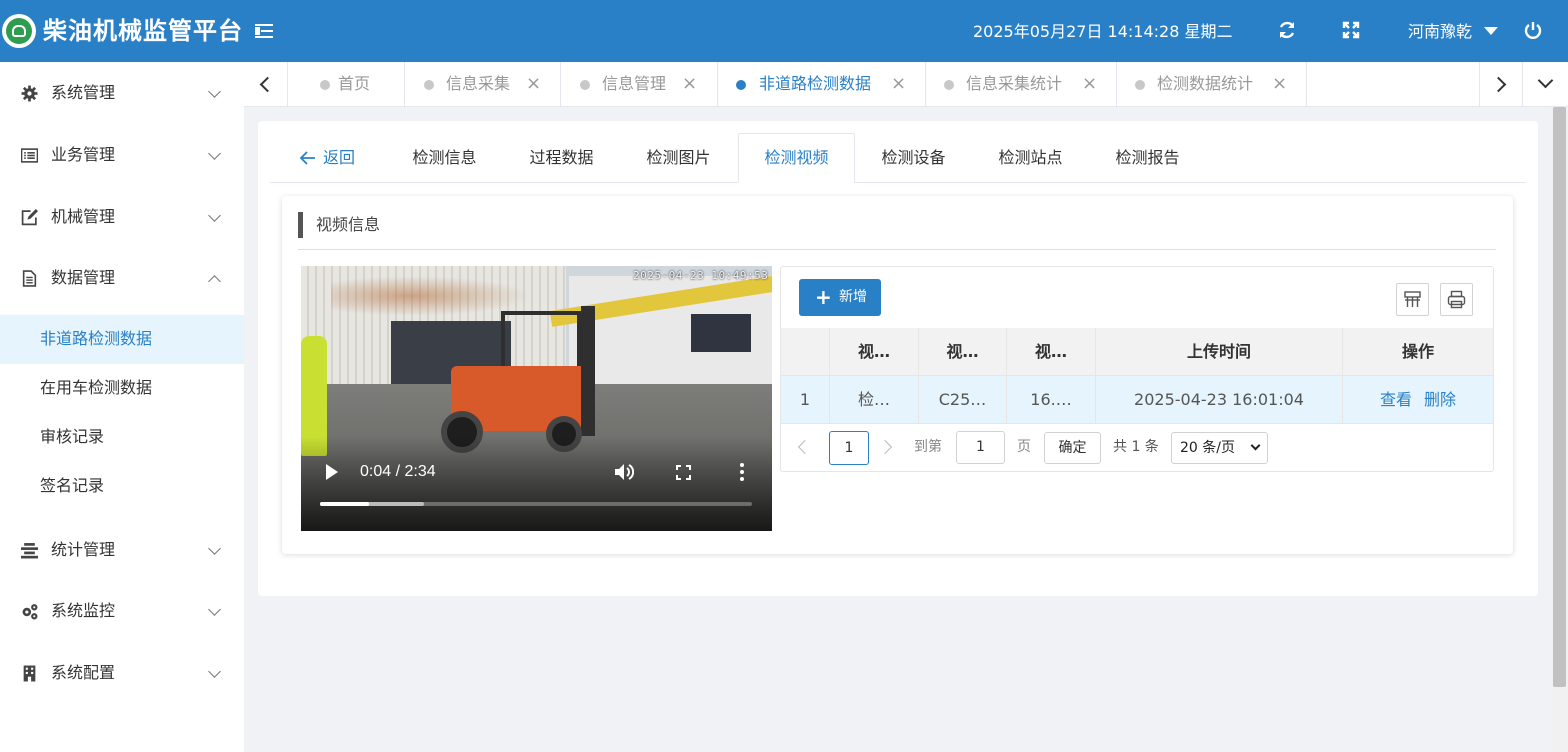  What do you see at coordinates (122, 155) in the screenshot?
I see `sidebar-item-business-management: 业务管理` at bounding box center [122, 155].